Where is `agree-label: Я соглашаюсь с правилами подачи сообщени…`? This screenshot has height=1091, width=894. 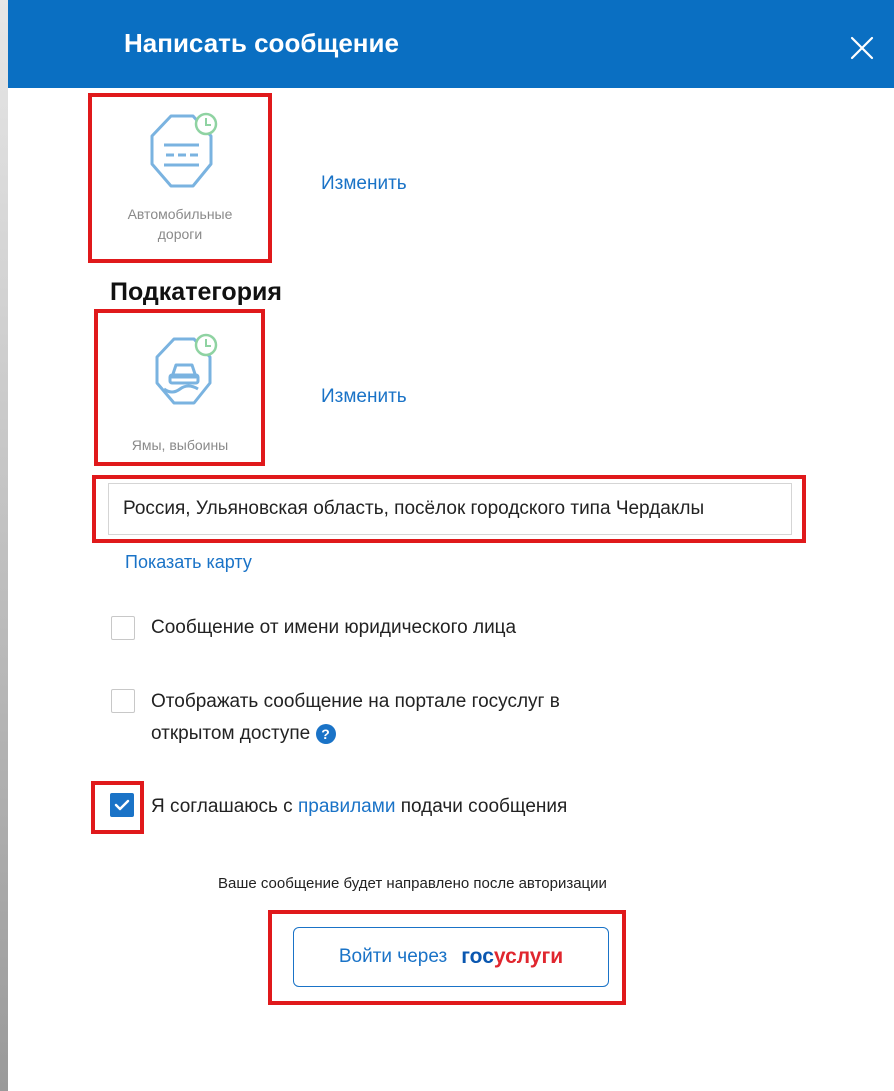
agree-label: Я соглашаюсь с правилами подачи сообщени… is located at coordinates (359, 807).